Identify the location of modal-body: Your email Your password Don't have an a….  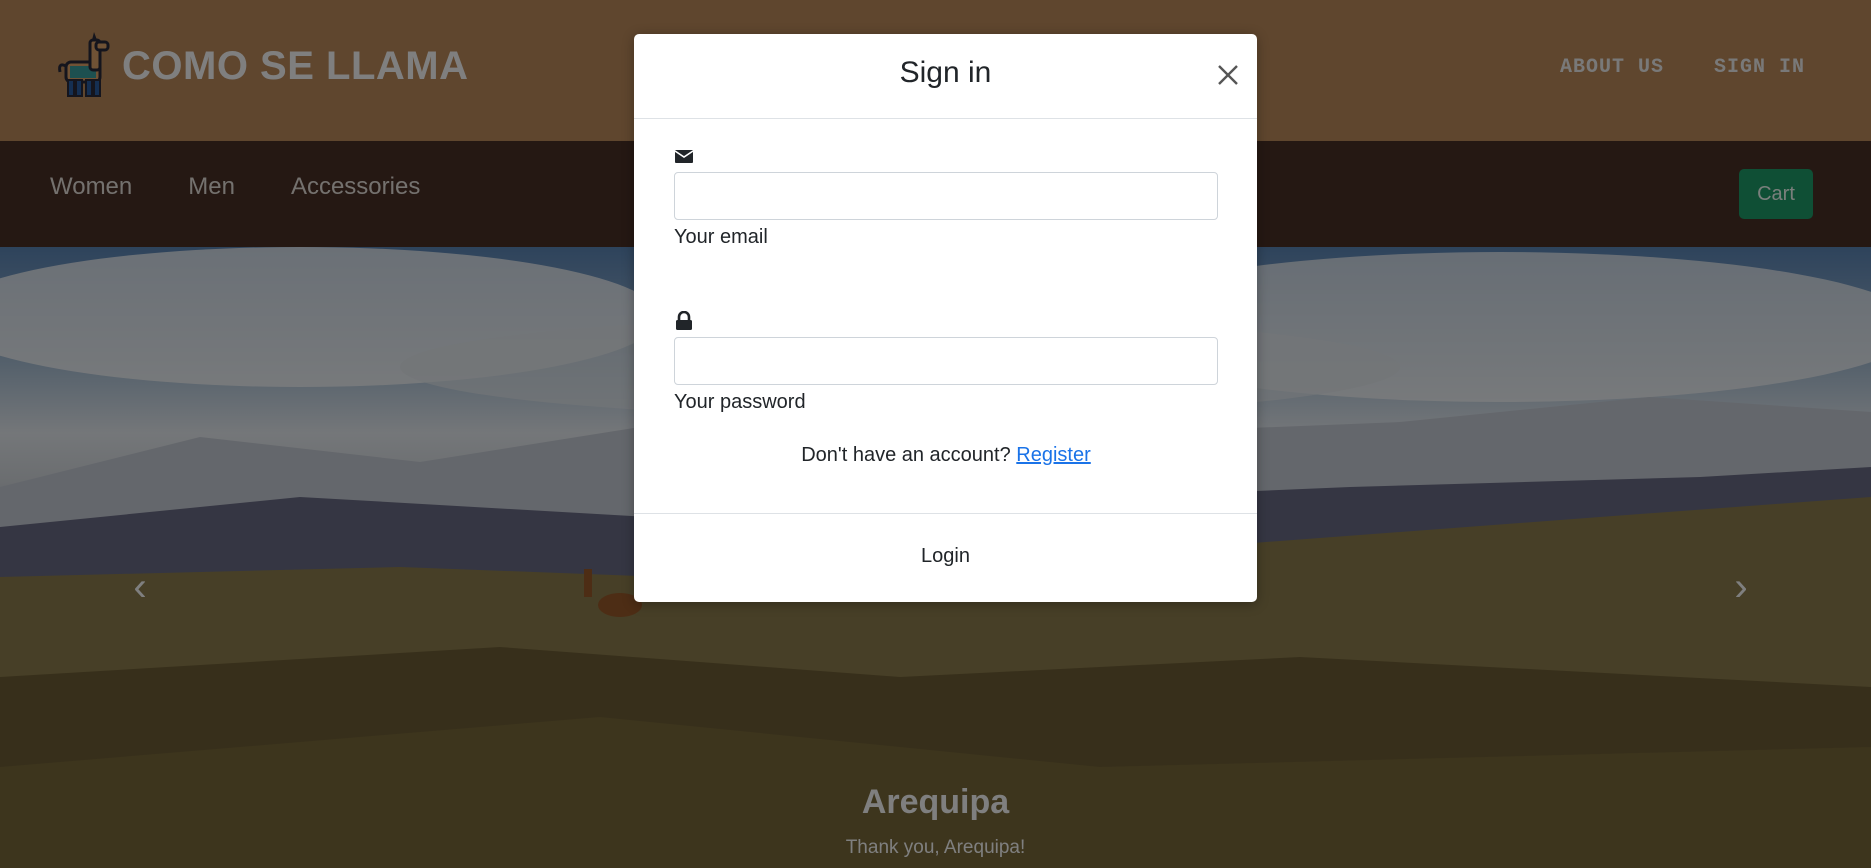
(946, 306).